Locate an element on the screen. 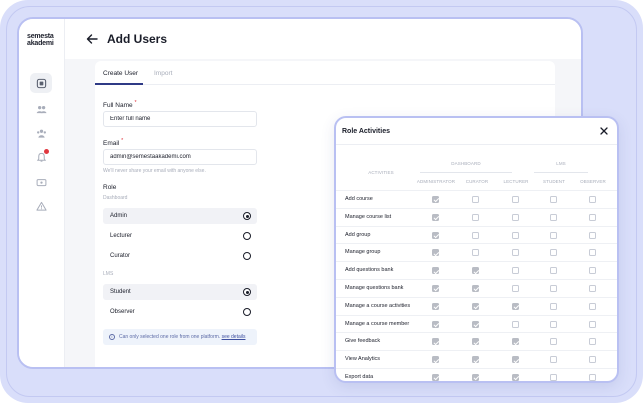  full-name-label-text: Full Name is located at coordinates (118, 106).